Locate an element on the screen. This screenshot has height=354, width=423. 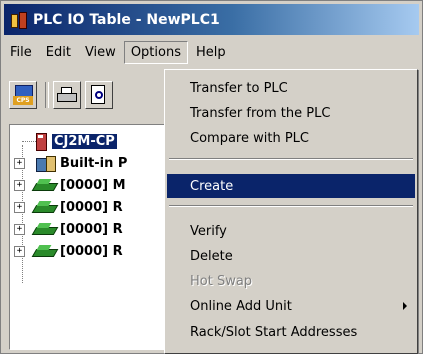
menu-help: Help is located at coordinates (211, 52).